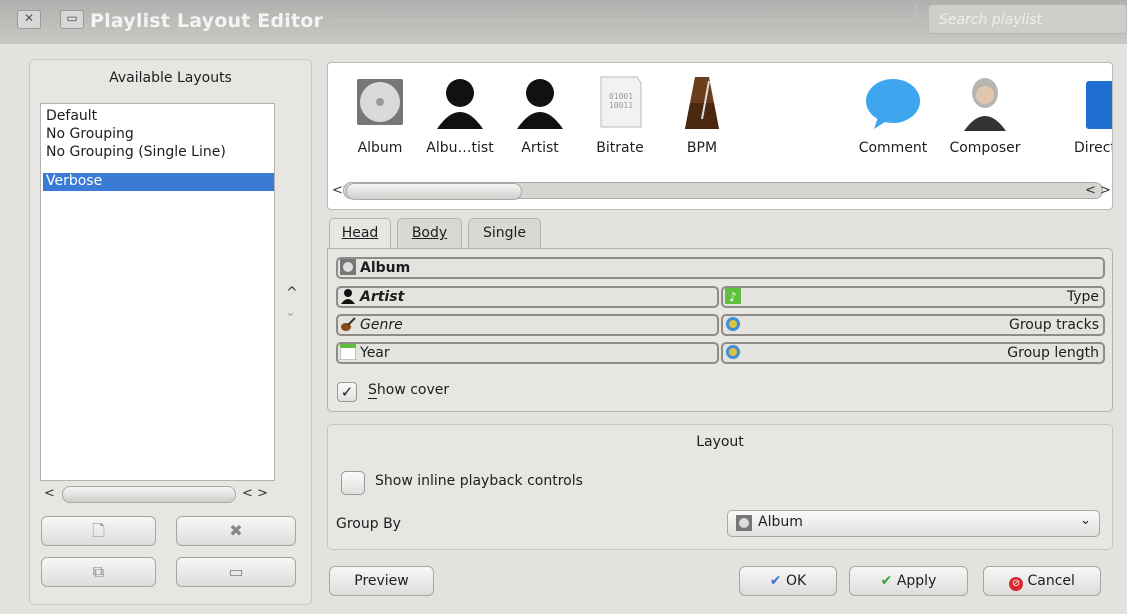  What do you see at coordinates (1016, 584) in the screenshot?
I see `cancel-icon: ⊘` at bounding box center [1016, 584].